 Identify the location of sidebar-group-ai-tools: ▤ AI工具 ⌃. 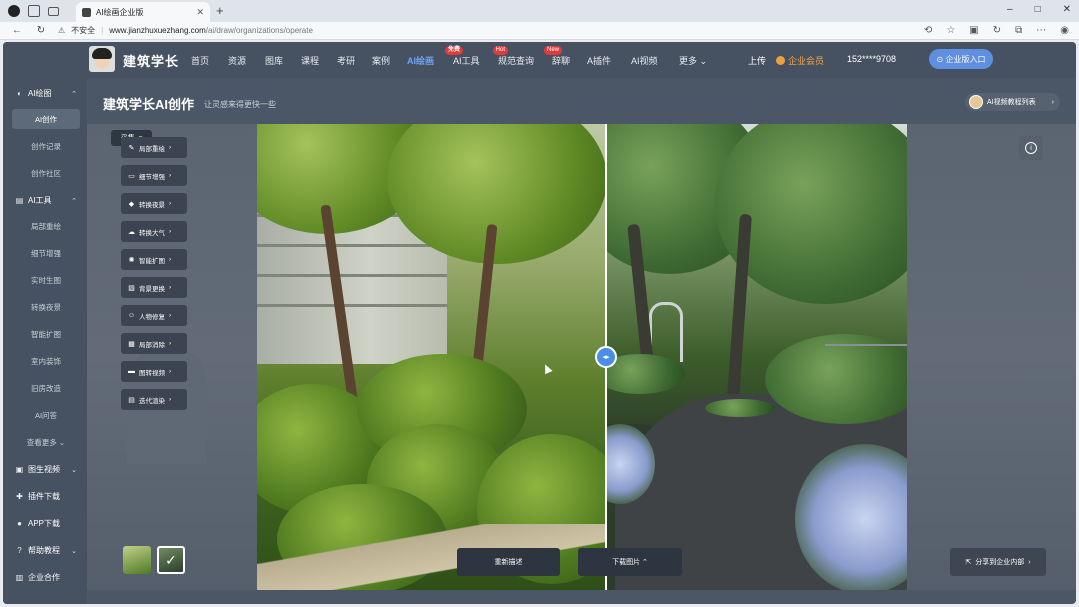
(46, 200).